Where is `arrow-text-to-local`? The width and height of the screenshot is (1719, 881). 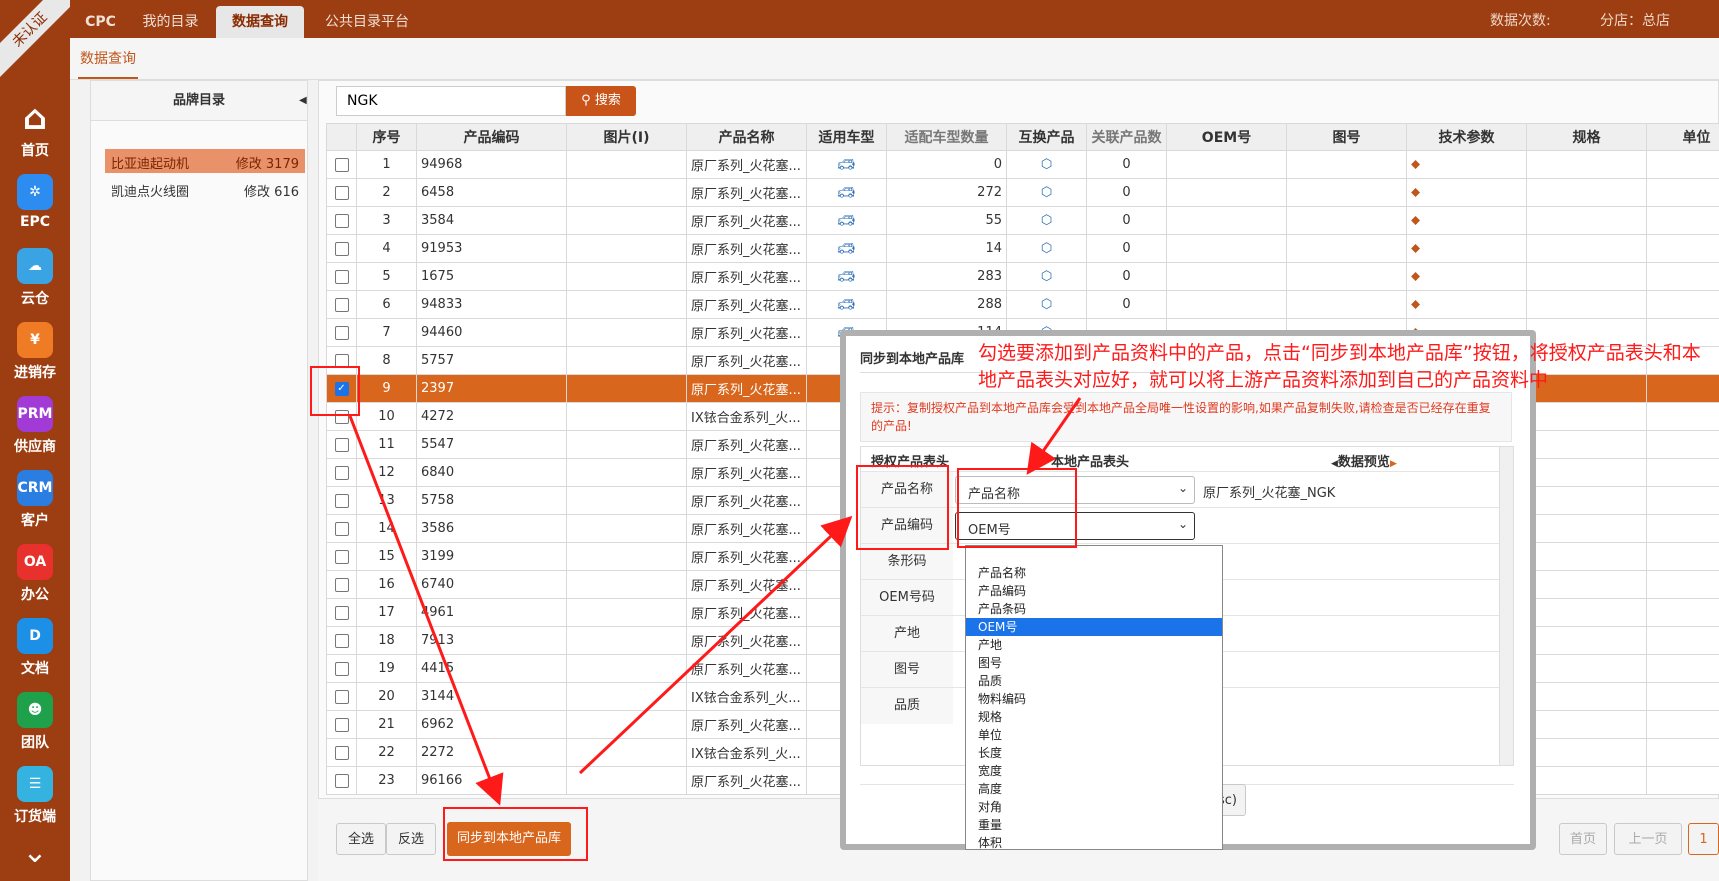 arrow-text-to-local is located at coordinates (1054, 436).